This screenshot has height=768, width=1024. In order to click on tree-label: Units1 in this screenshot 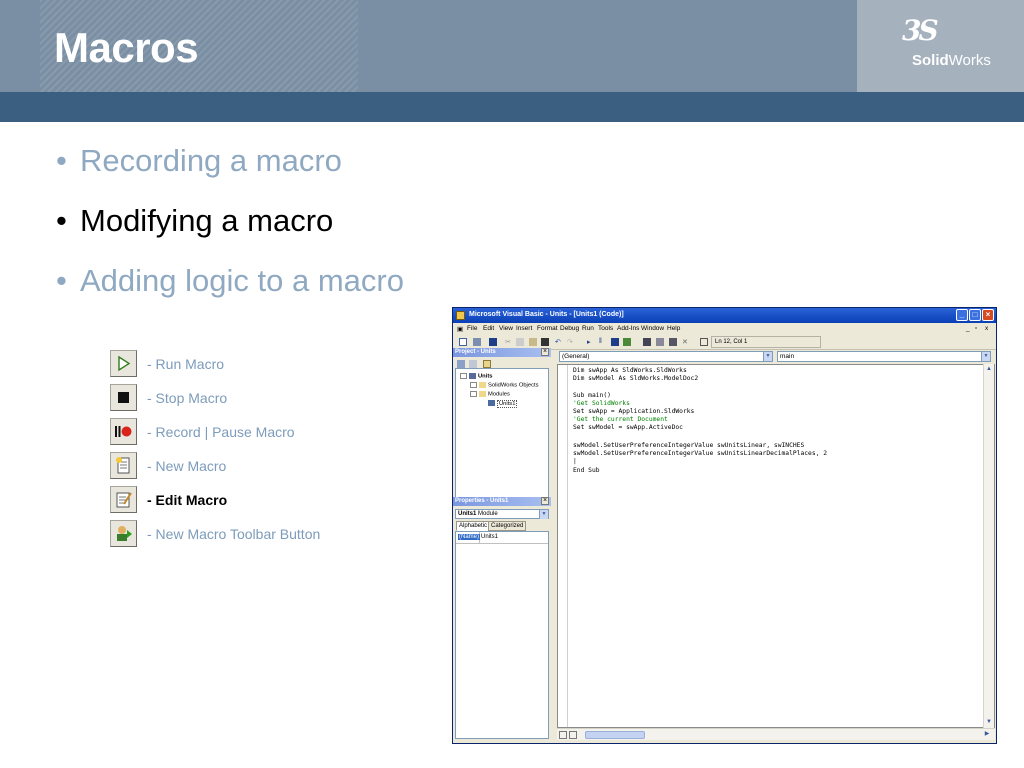, I will do `click(507, 403)`.